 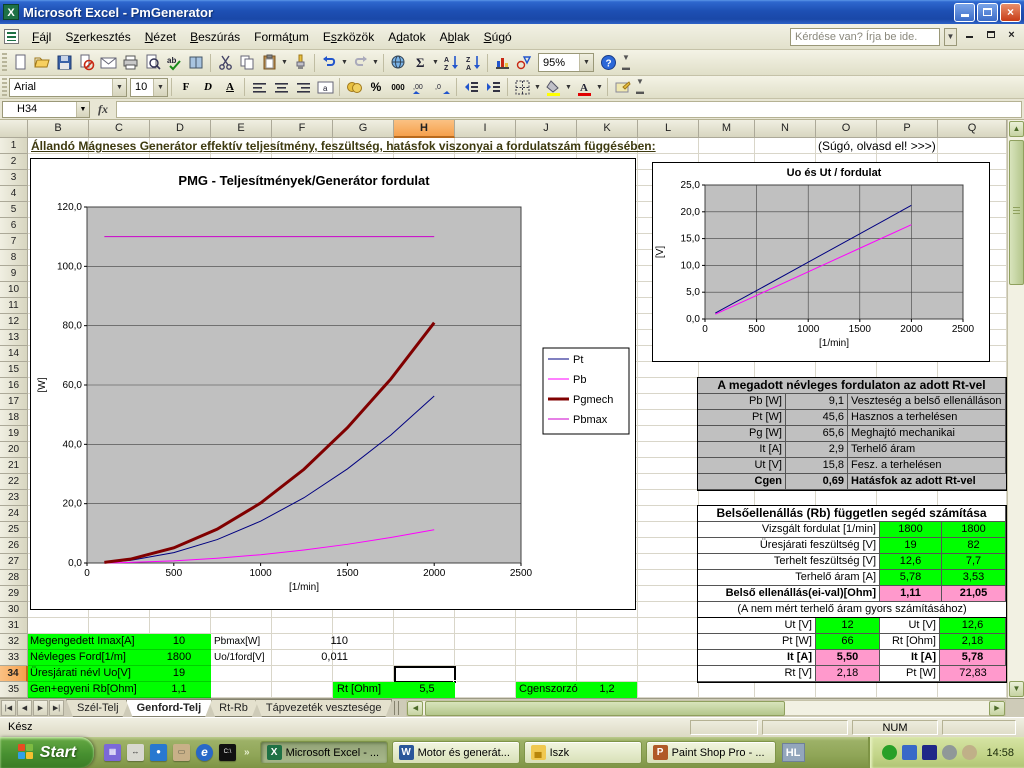 What do you see at coordinates (1016, 129) in the screenshot?
I see `scroll-up-icon: ▲` at bounding box center [1016, 129].